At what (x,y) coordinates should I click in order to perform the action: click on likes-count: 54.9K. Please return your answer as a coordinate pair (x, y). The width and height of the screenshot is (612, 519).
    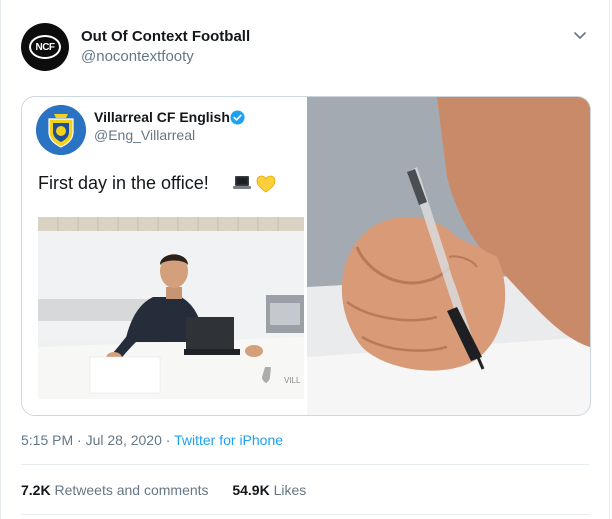
    Looking at the image, I should click on (251, 490).